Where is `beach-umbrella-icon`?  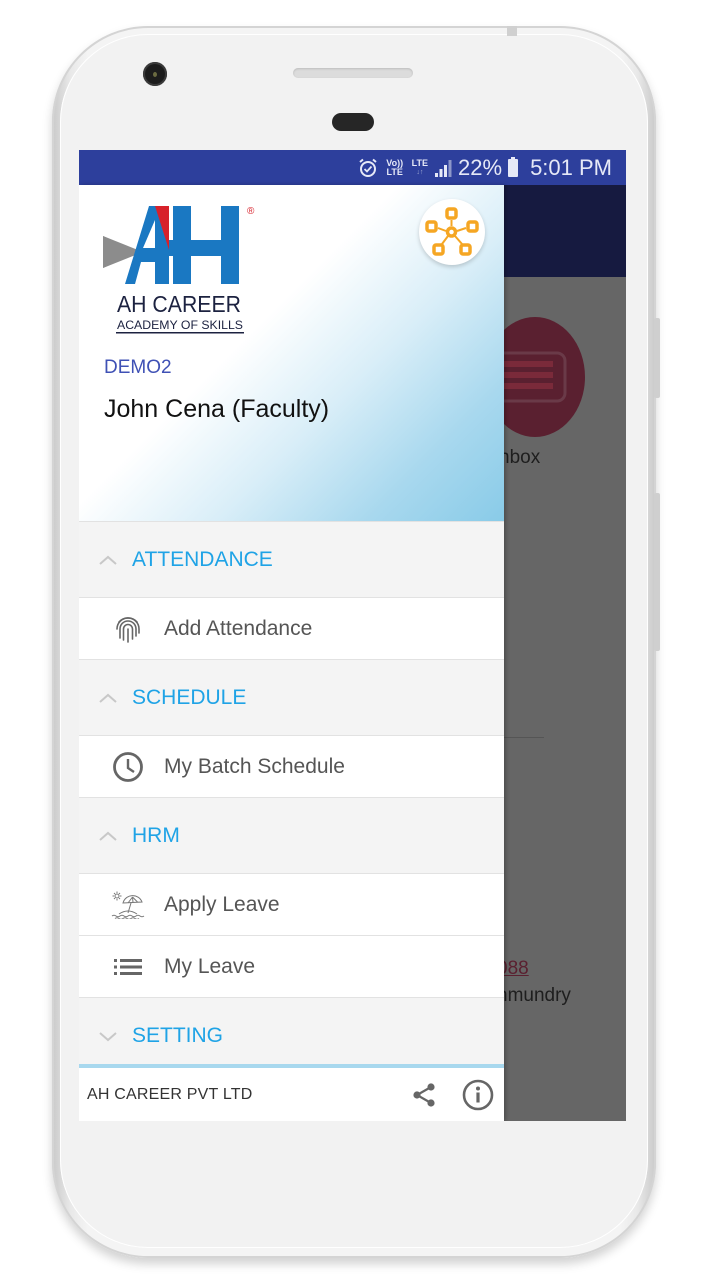
beach-umbrella-icon is located at coordinates (121, 905).